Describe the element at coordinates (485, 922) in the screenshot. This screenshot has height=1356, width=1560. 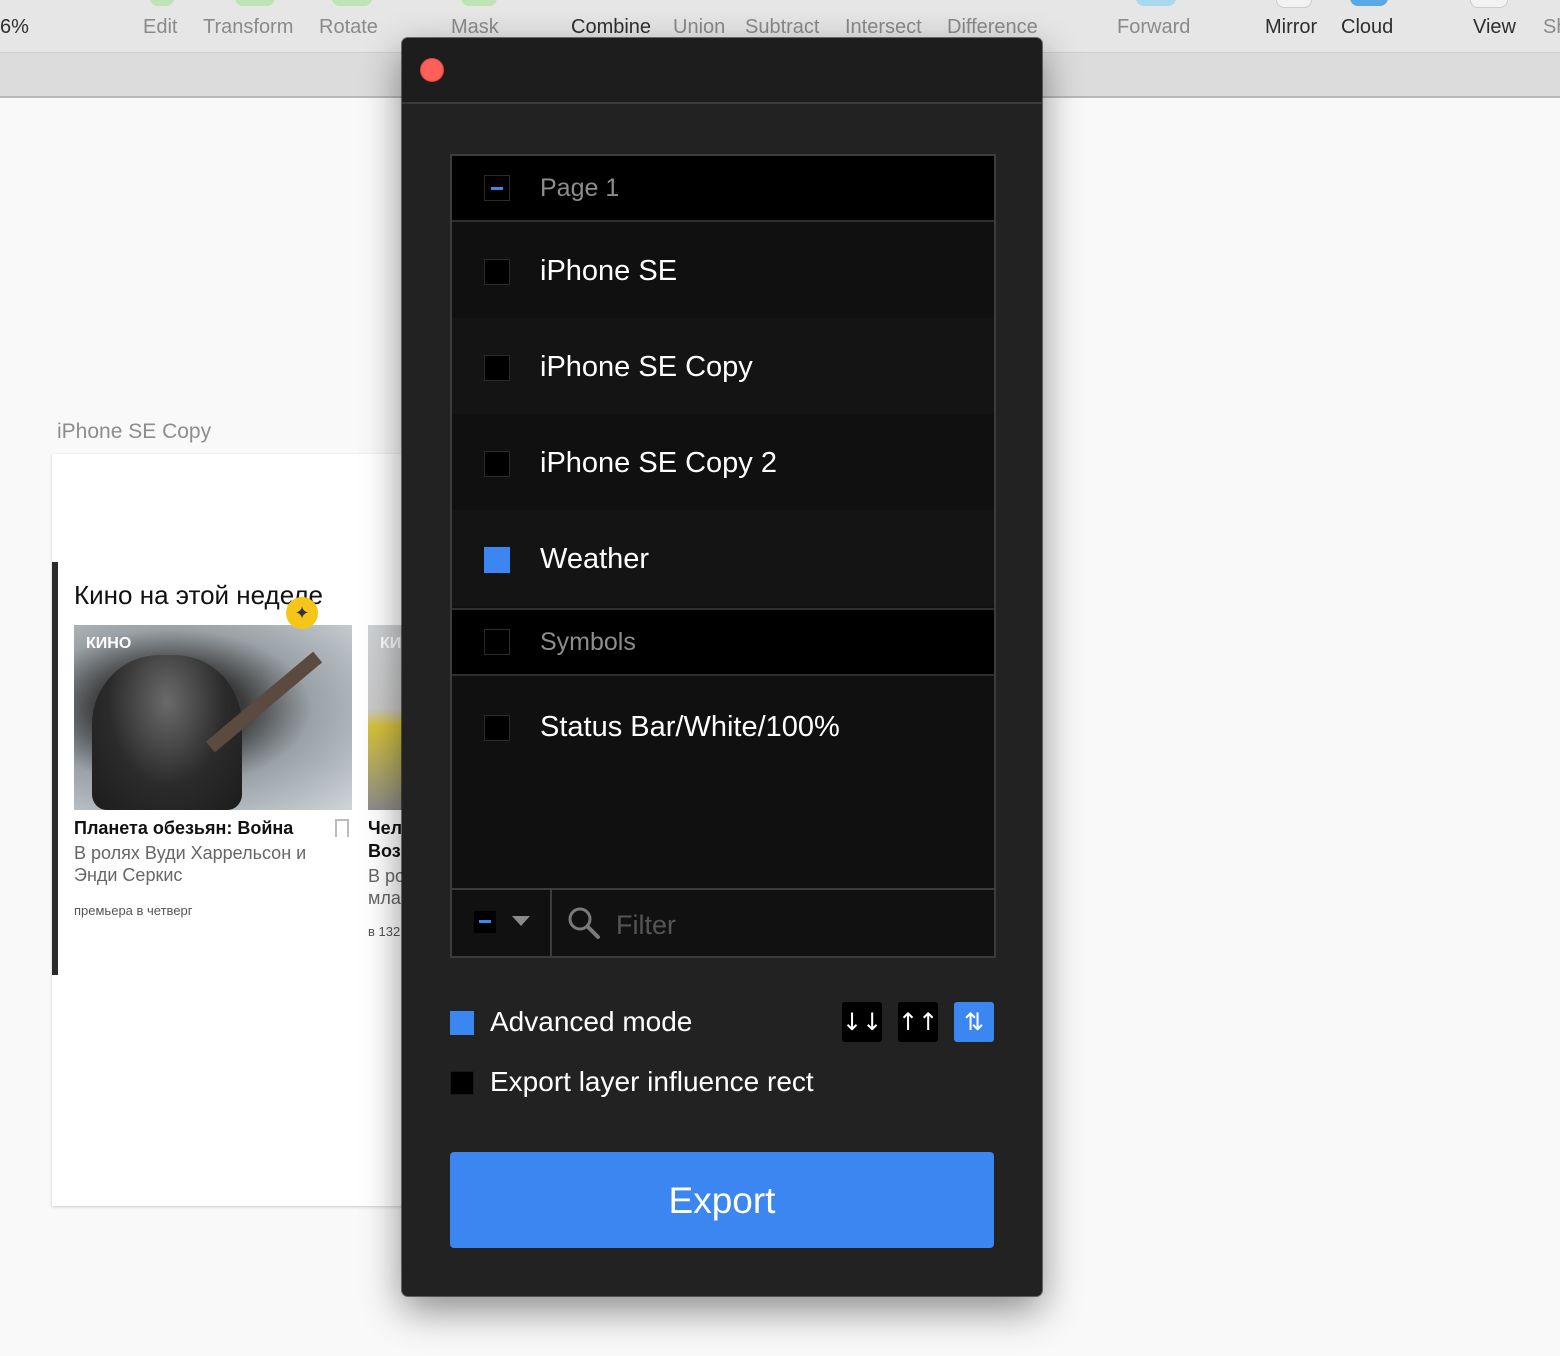
I see `select-all-checkbox` at that location.